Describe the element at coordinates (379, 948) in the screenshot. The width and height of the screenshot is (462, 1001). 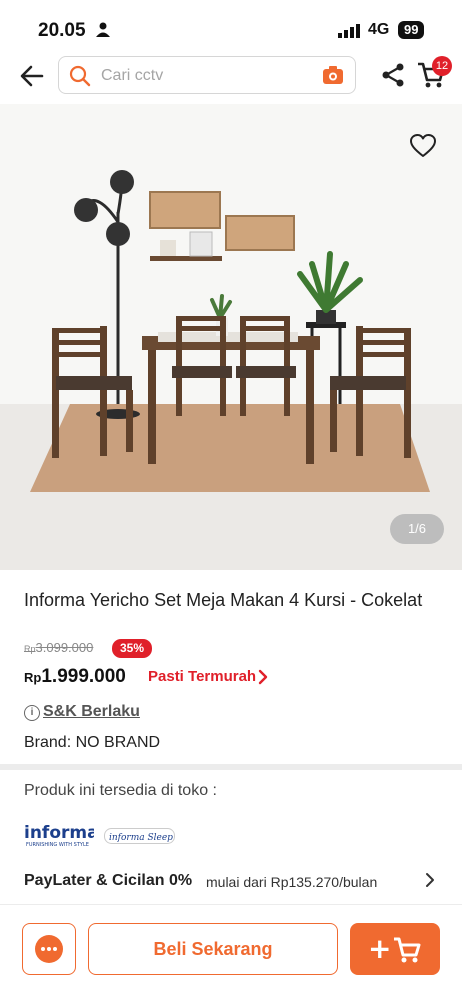
I see `add-cart-plus: +` at that location.